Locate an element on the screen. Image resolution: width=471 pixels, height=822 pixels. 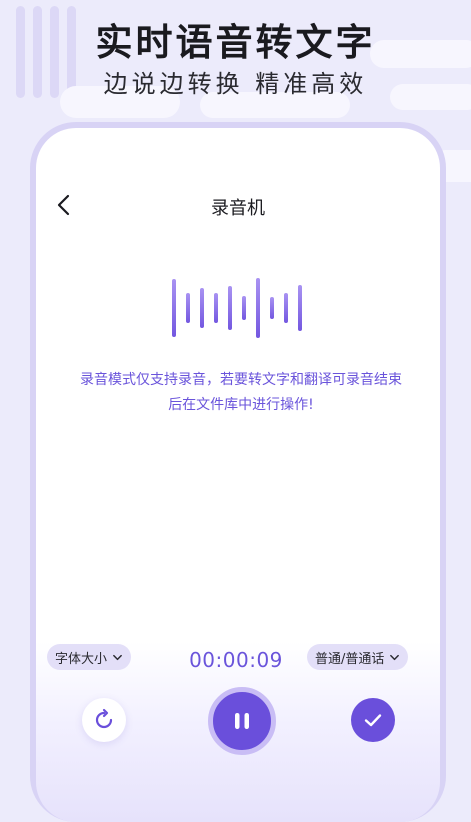
font-size-label: 字体大小 is located at coordinates (81, 659).